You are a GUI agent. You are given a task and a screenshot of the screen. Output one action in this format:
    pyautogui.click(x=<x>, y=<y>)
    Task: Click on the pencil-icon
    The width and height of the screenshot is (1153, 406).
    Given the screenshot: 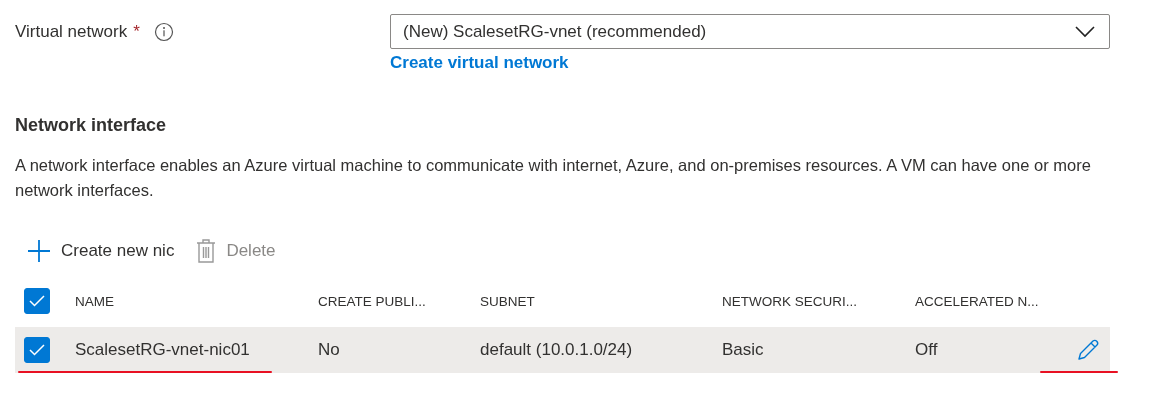 What is the action you would take?
    pyautogui.click(x=1087, y=350)
    